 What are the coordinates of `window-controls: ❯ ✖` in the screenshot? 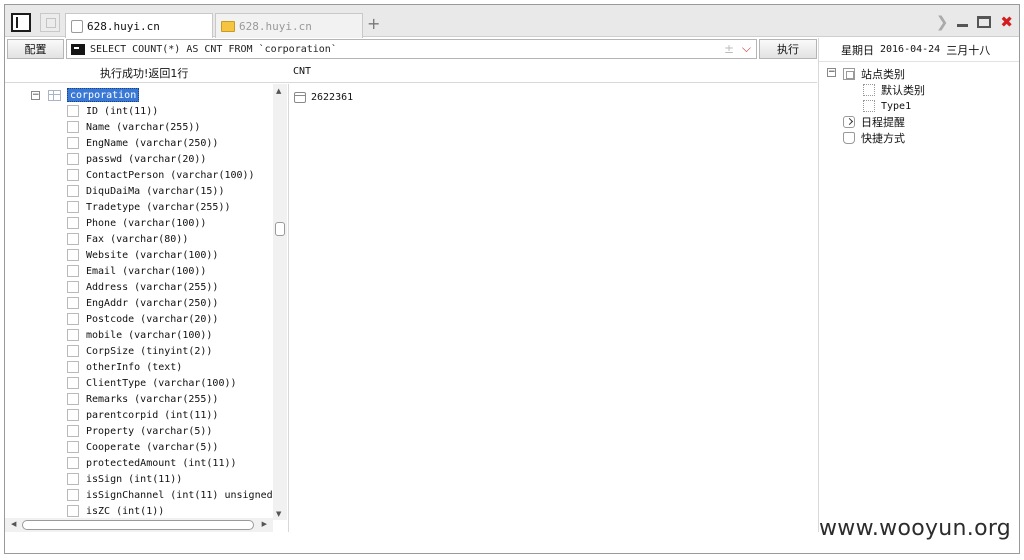 It's located at (974, 22).